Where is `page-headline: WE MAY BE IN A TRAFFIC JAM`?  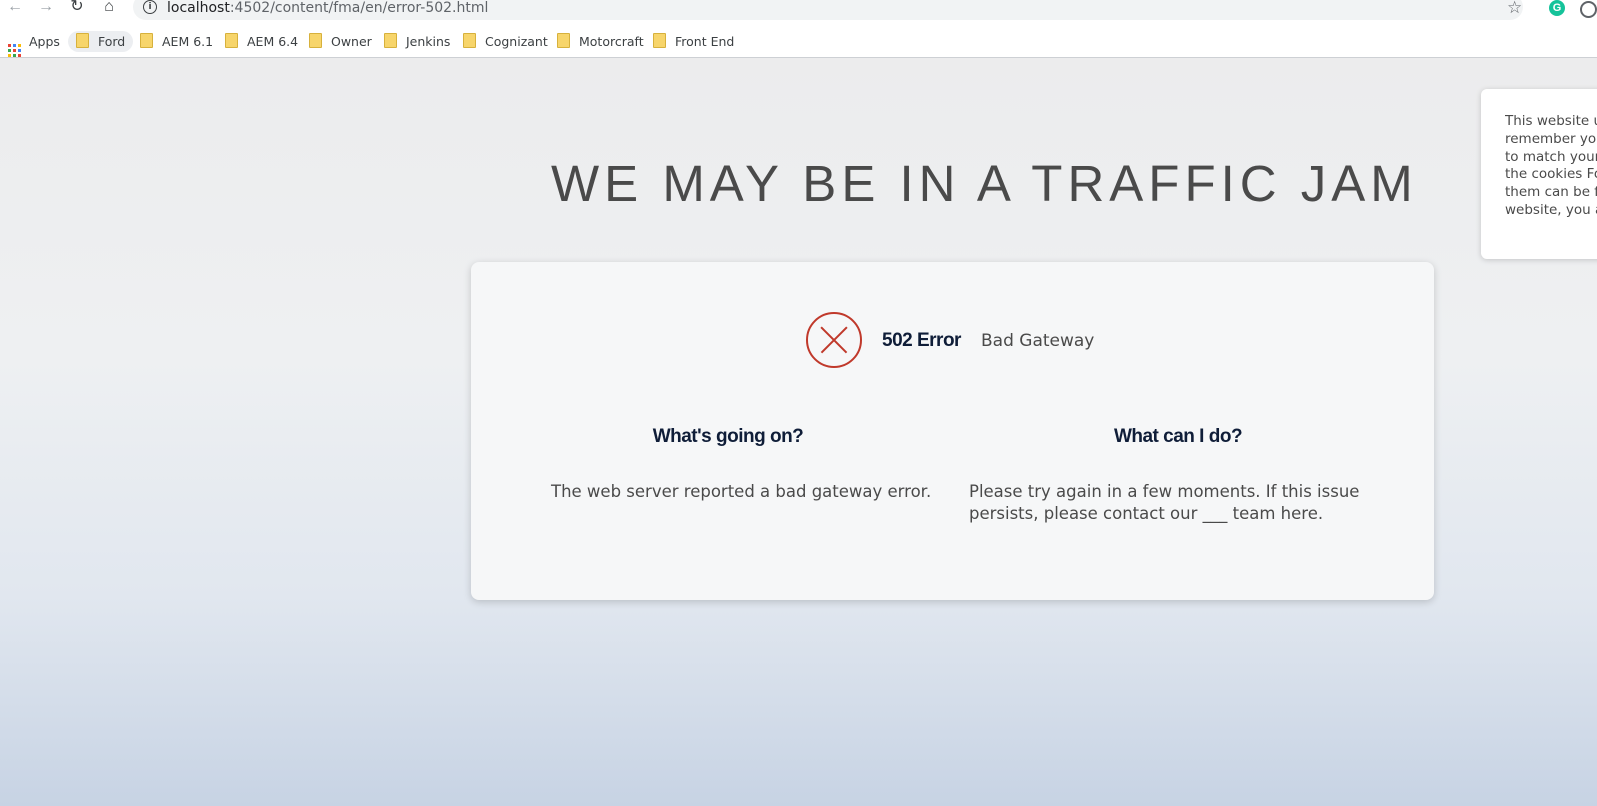 page-headline: WE MAY BE IN A TRAFFIC JAM is located at coordinates (984, 183).